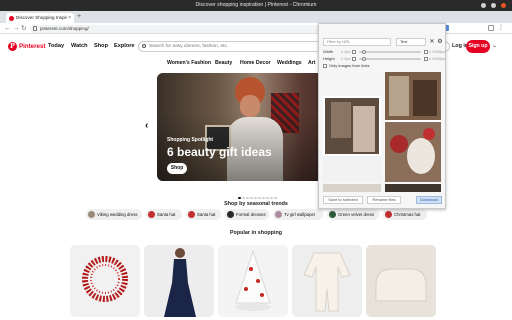 This screenshot has height=320, width=512. What do you see at coordinates (223, 63) in the screenshot?
I see `category-beauty: Beauty` at bounding box center [223, 63].